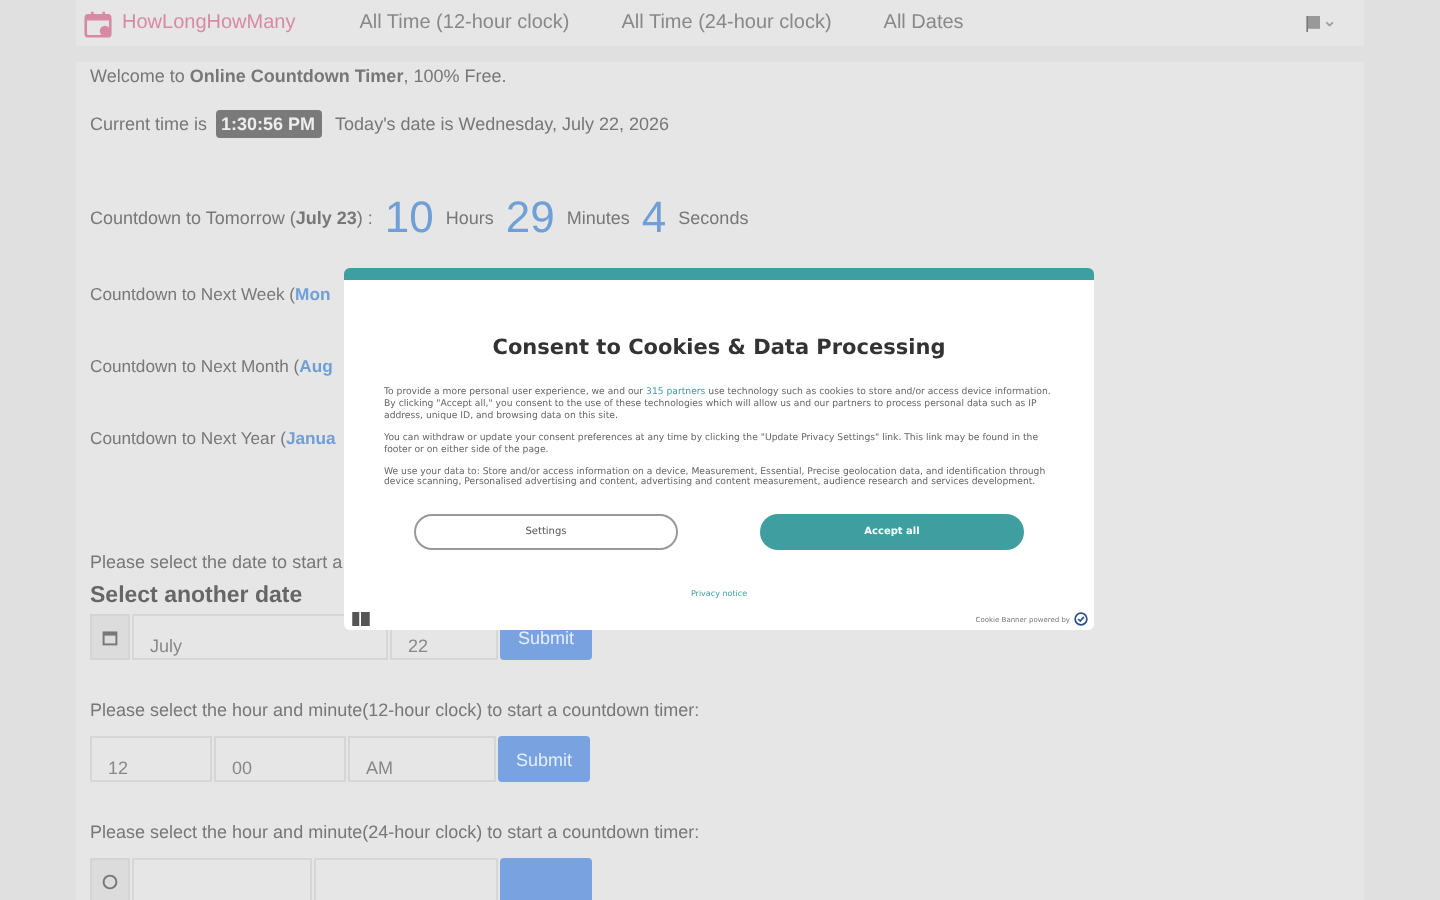 The image size is (1440, 900). Describe the element at coordinates (211, 366) in the screenshot. I see `countdown-label: Countdown to Next Month (Aug` at that location.